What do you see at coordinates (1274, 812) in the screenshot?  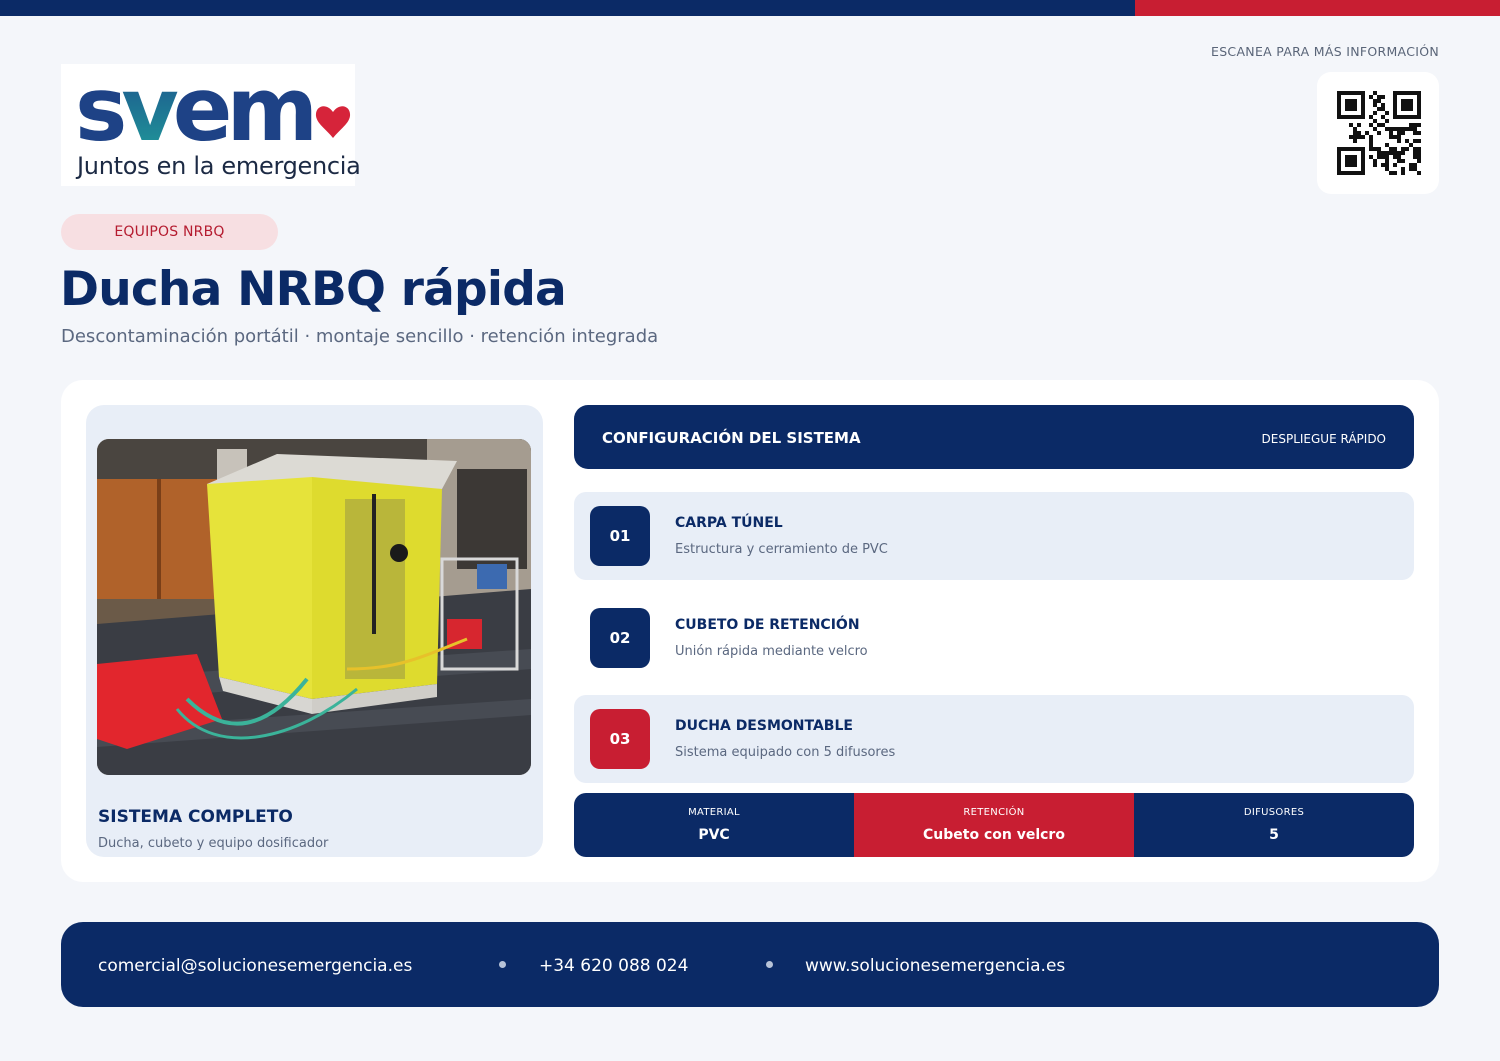 I see `spec-label: DIFUSORES` at bounding box center [1274, 812].